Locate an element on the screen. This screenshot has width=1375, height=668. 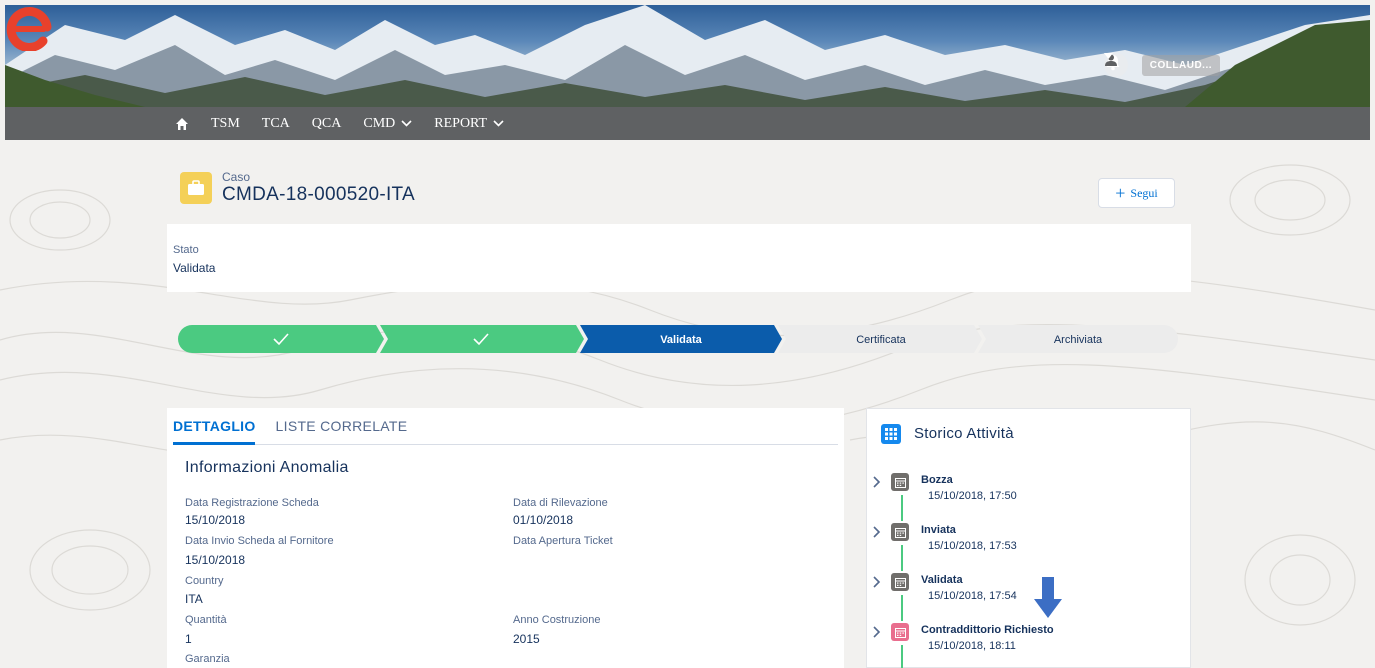
path-step-label: Validata is located at coordinates (681, 340).